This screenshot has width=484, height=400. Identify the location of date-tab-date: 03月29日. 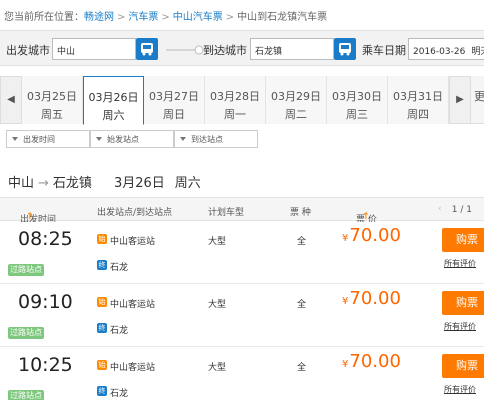
(296, 96).